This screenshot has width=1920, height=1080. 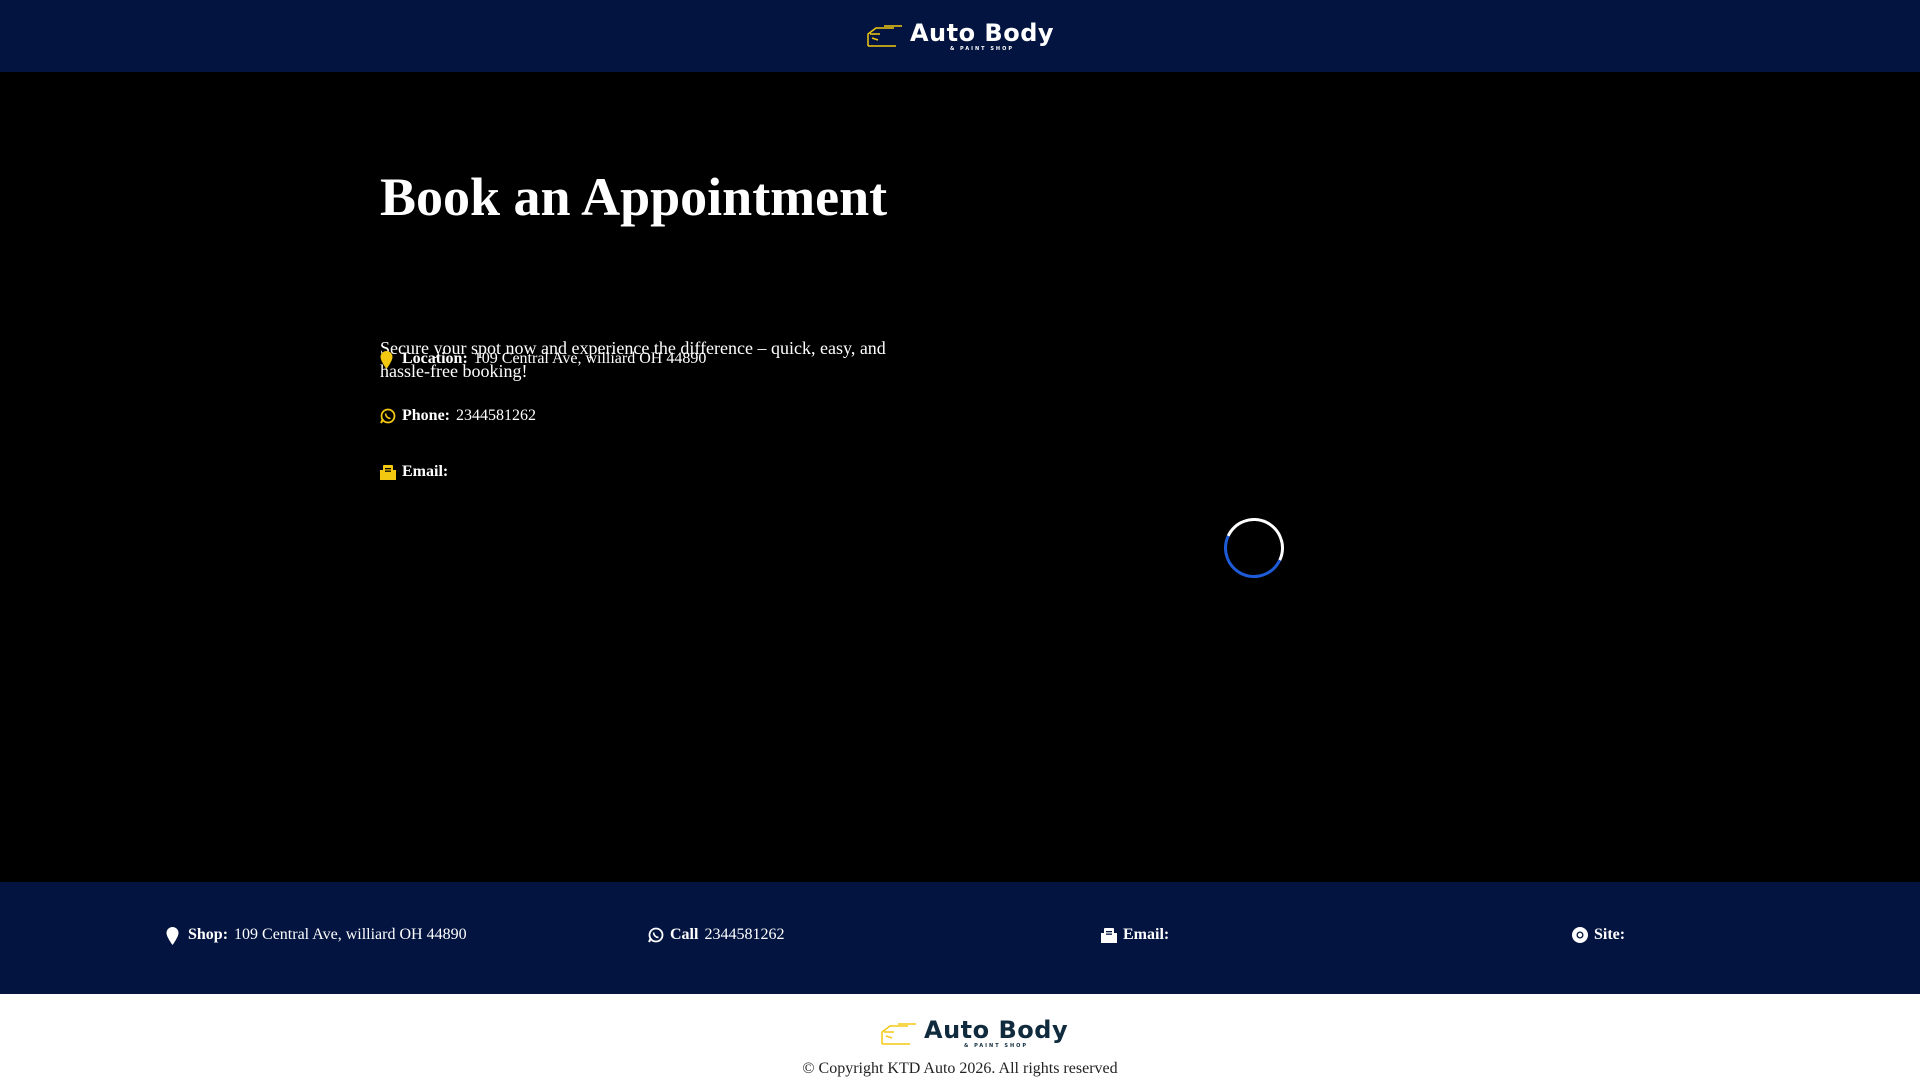 I want to click on footer-call: Call 2344581262, so click(x=716, y=935).